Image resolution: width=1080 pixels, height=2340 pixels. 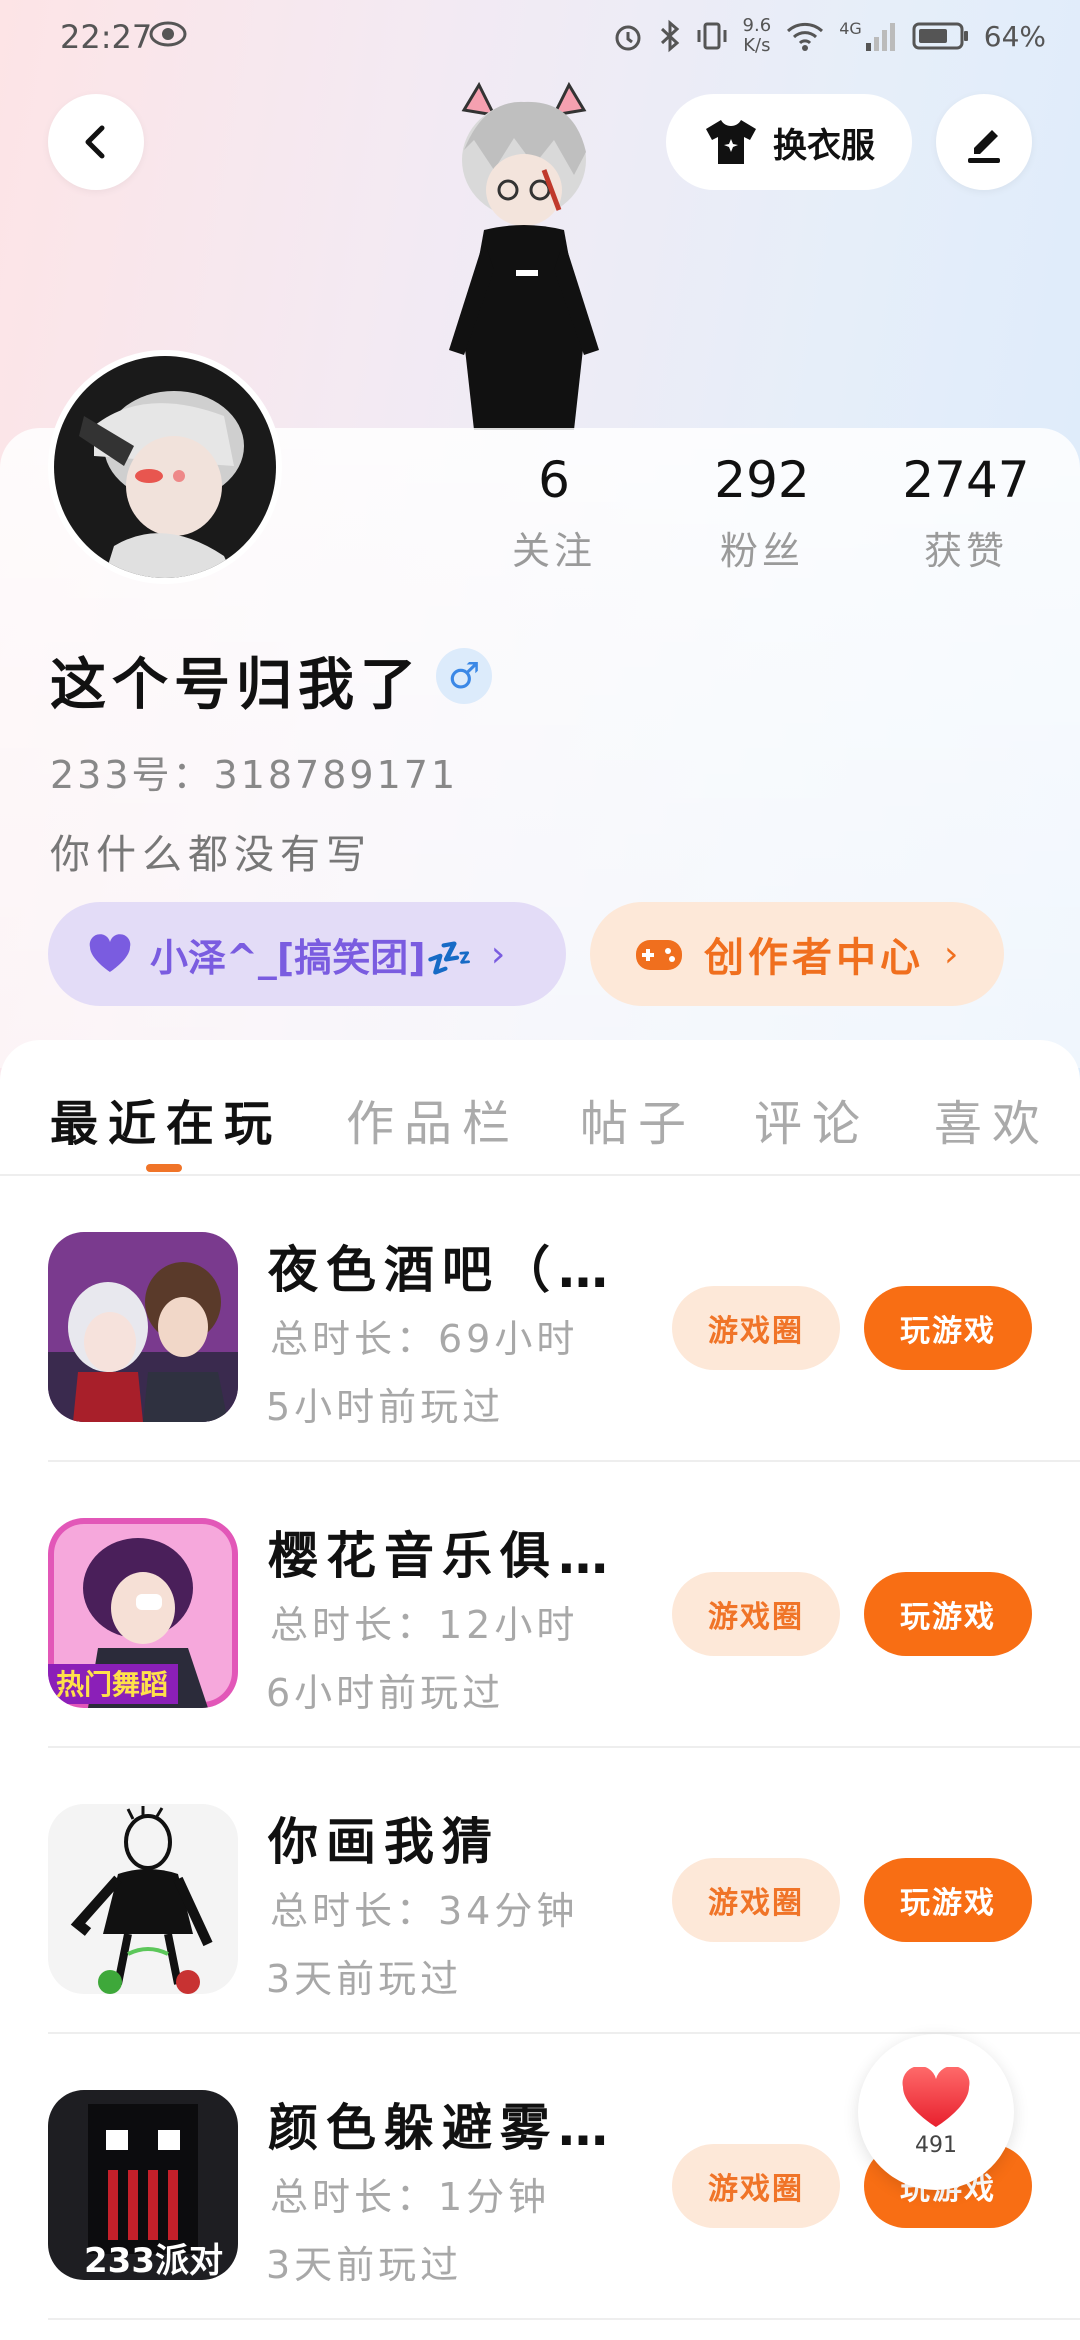 What do you see at coordinates (762, 511) in the screenshot?
I see `stat-followers: 292 粉丝` at bounding box center [762, 511].